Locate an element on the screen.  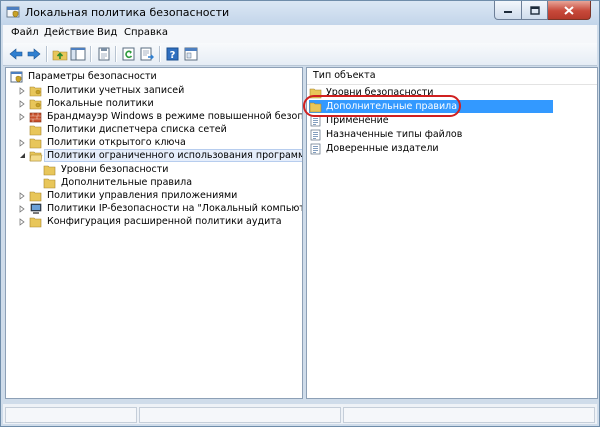
caption-buttons is located at coordinates (542, 11).